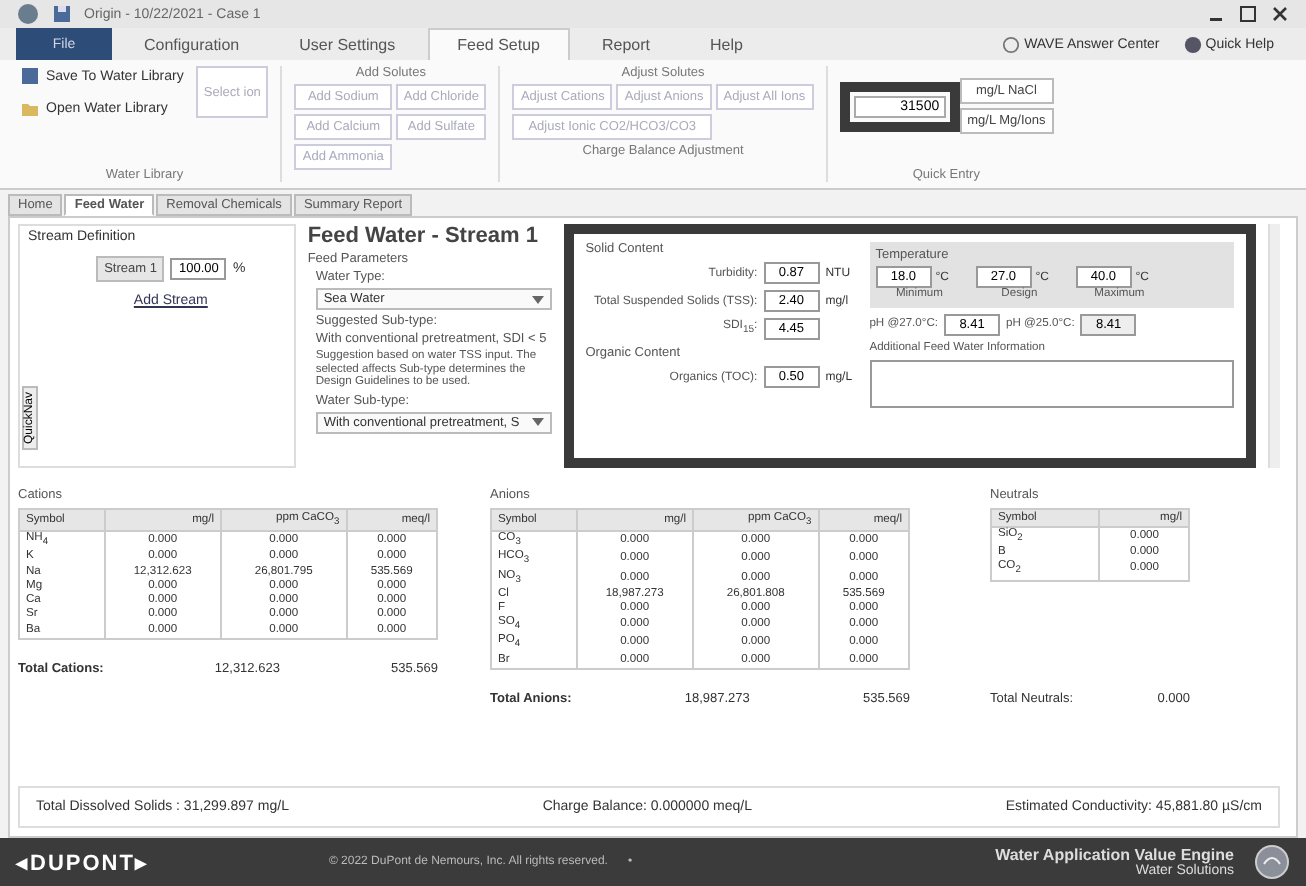 This screenshot has height=886, width=1306. I want to click on folder-icon, so click(30, 108).